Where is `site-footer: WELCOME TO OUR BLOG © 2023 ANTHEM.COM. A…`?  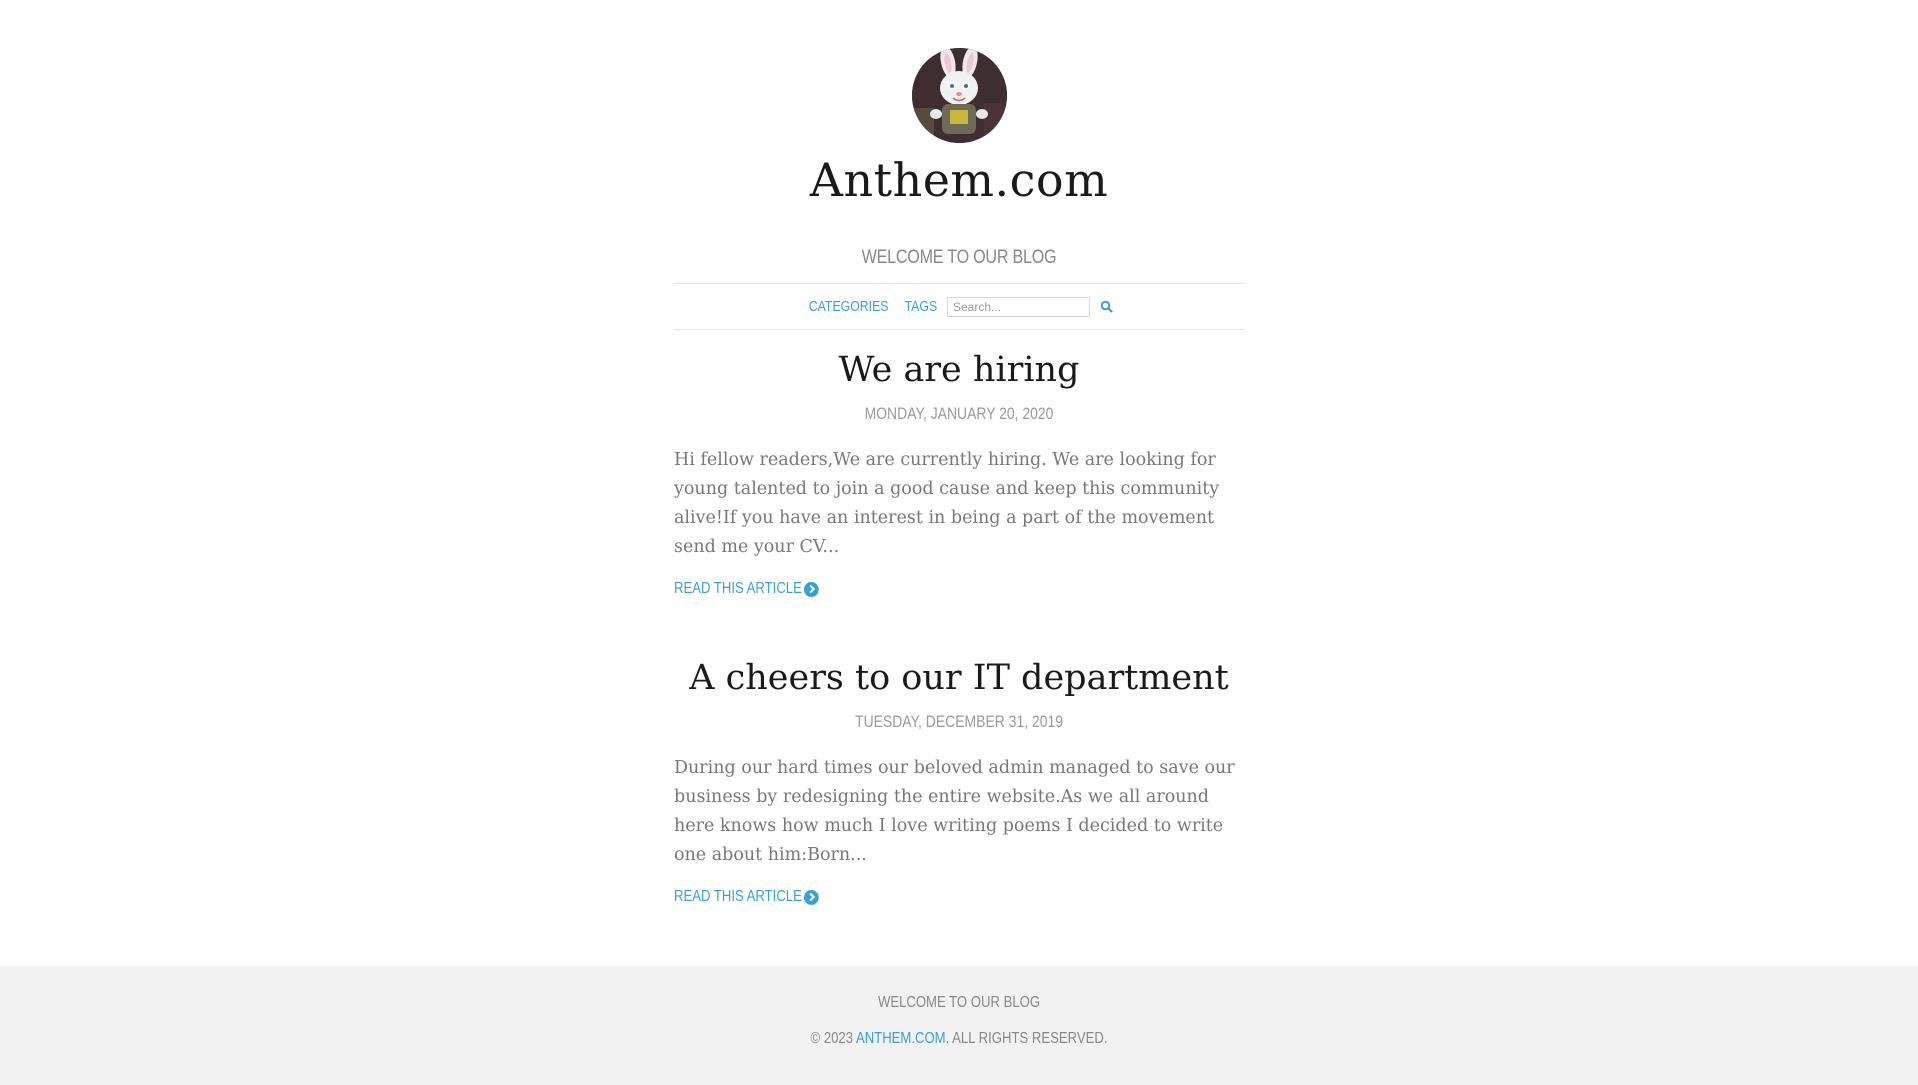
site-footer: WELCOME TO OUR BLOG © 2023 ANTHEM.COM. A… is located at coordinates (959, 1025).